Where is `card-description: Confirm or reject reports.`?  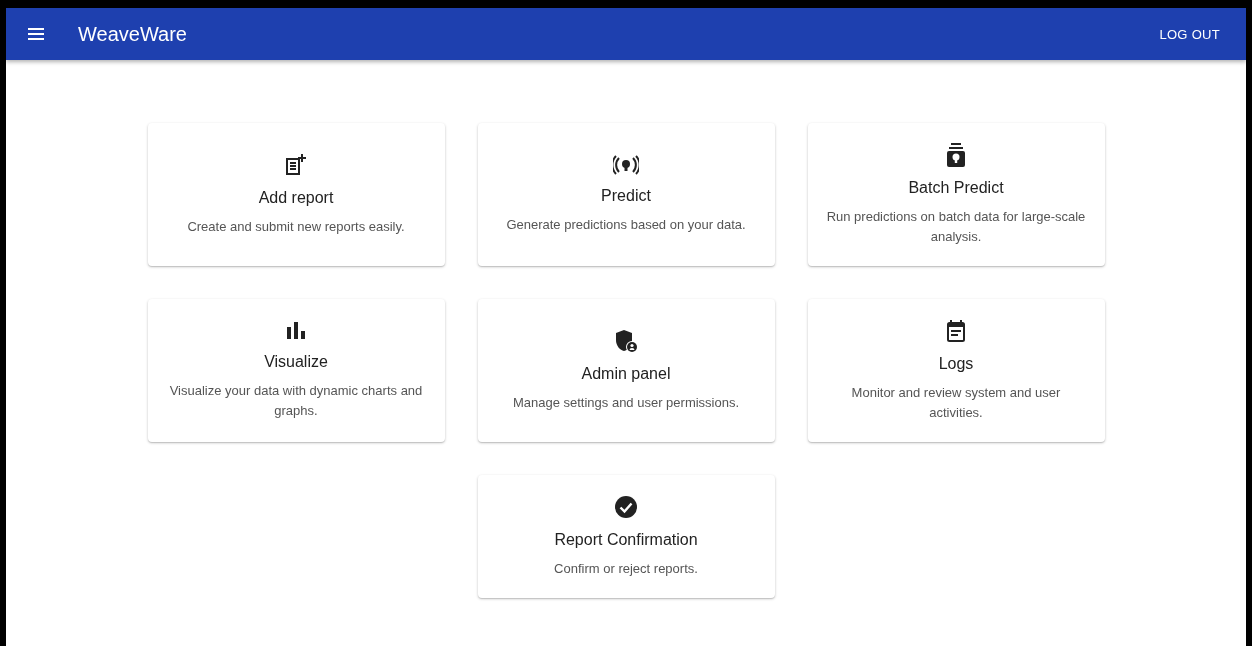
card-description: Confirm or reject reports. is located at coordinates (626, 568).